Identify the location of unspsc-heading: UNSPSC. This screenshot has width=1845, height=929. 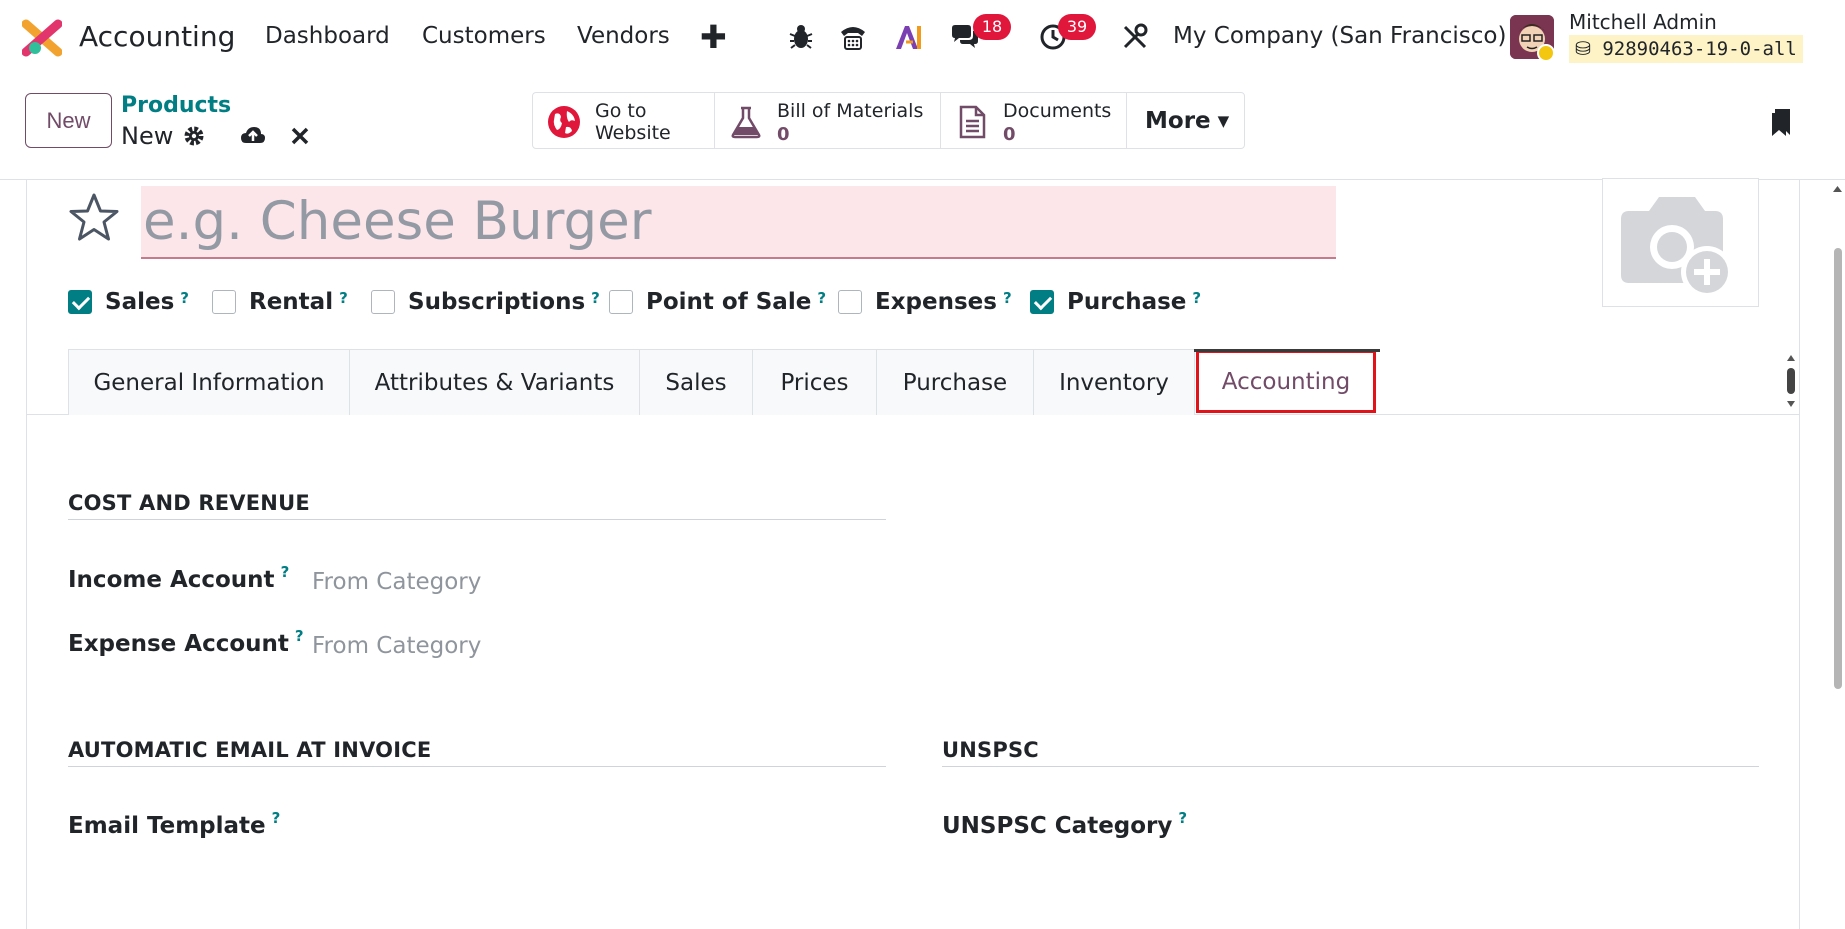
(990, 750).